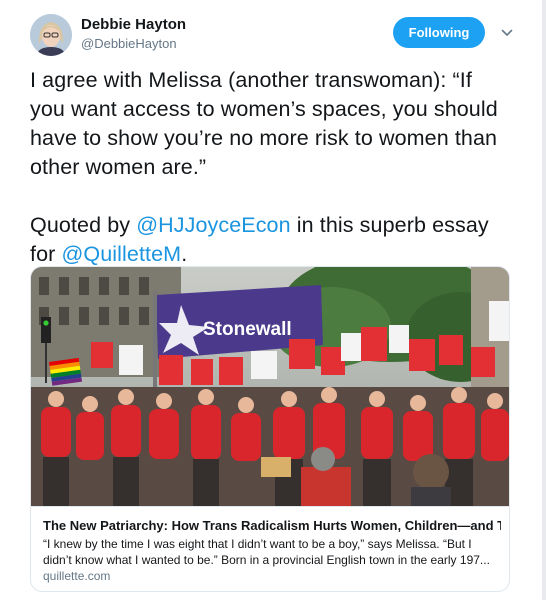 The image size is (546, 600). Describe the element at coordinates (213, 225) in the screenshot. I see `mention-hjjoyceecon: @HJJoyceEcon` at that location.